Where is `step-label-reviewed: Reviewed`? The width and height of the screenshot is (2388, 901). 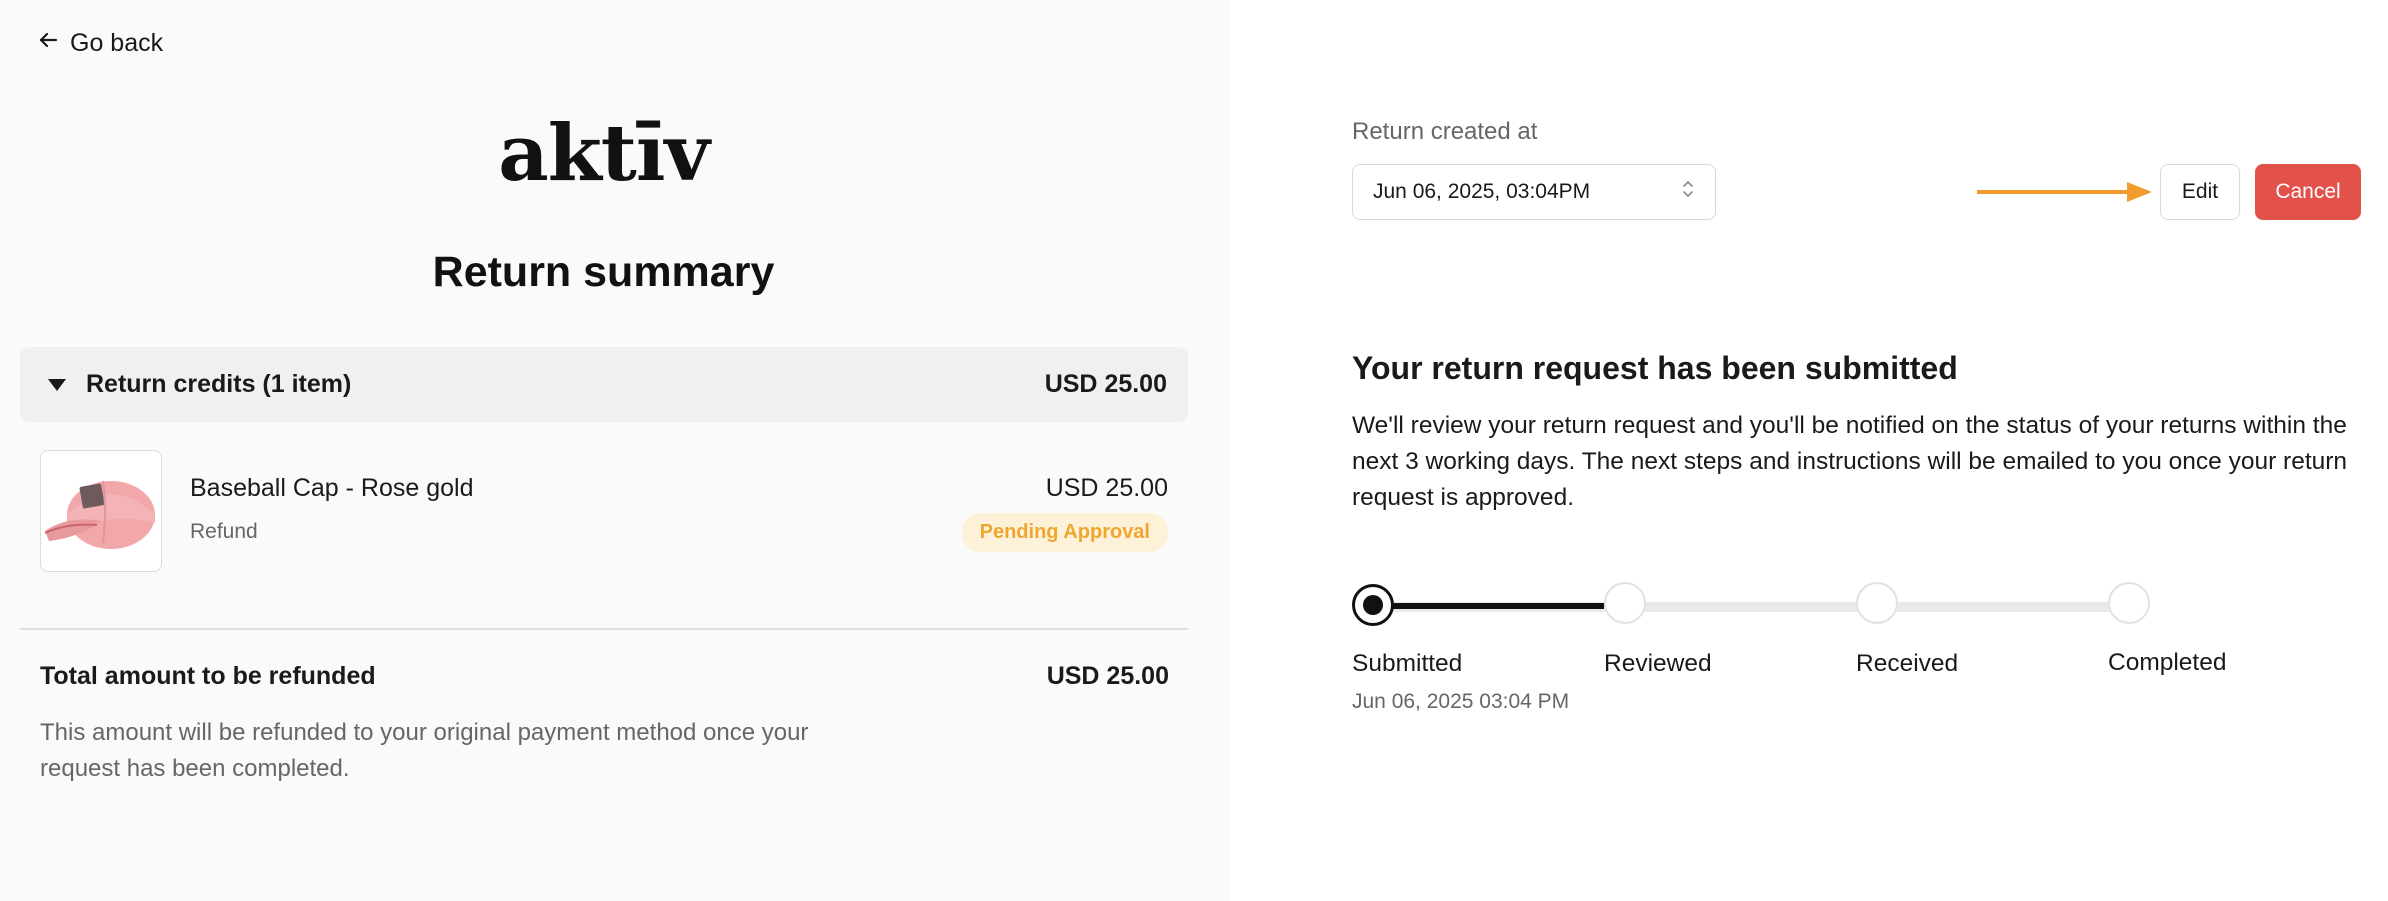 step-label-reviewed: Reviewed is located at coordinates (1658, 663).